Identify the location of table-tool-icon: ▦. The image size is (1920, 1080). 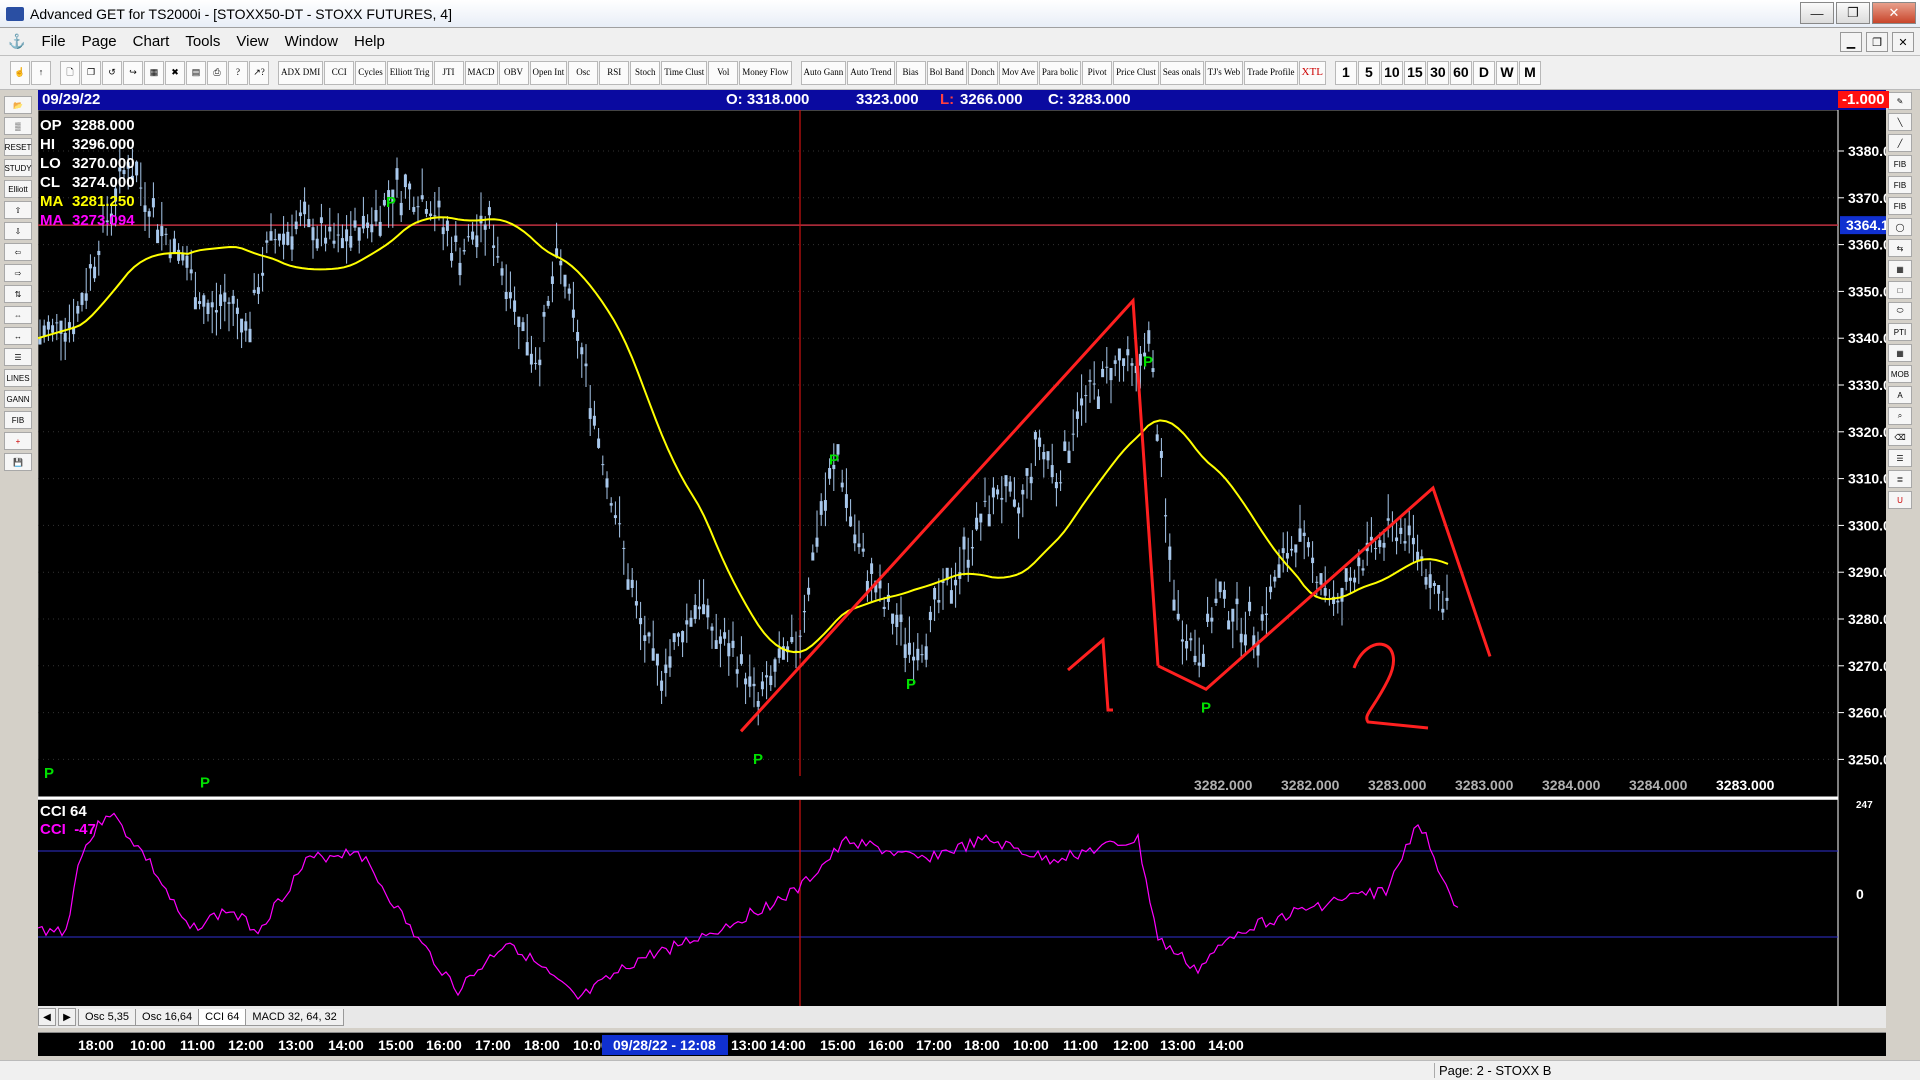
(1900, 353).